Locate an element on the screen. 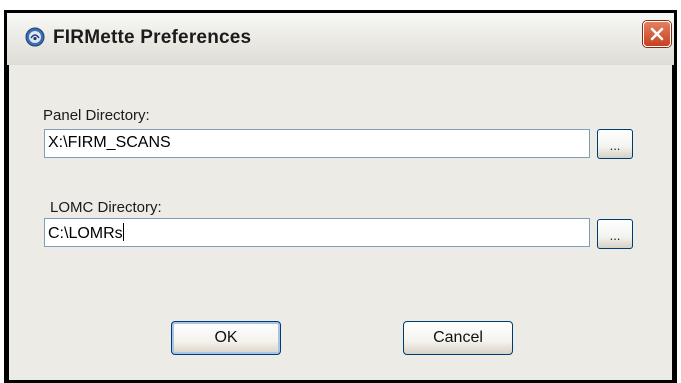 The width and height of the screenshot is (681, 383). ok-button: OK is located at coordinates (226, 338).